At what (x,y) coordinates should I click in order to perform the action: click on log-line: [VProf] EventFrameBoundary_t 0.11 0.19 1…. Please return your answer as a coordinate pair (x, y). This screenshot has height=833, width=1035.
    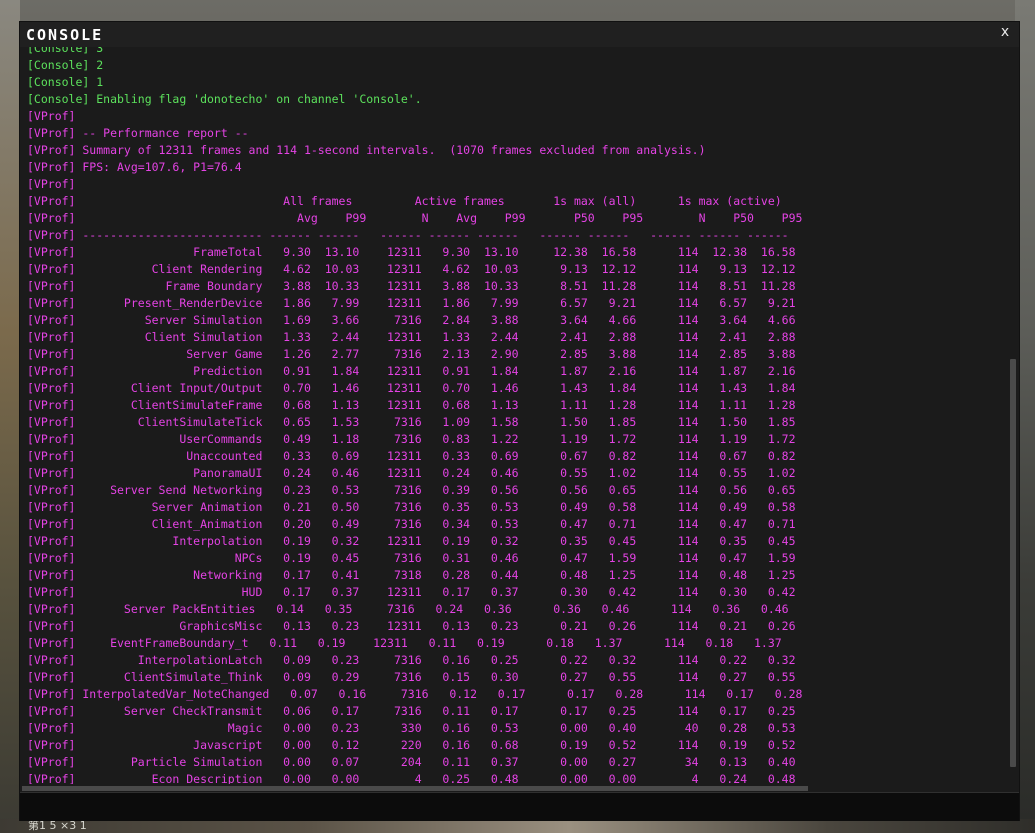
    Looking at the image, I should click on (404, 643).